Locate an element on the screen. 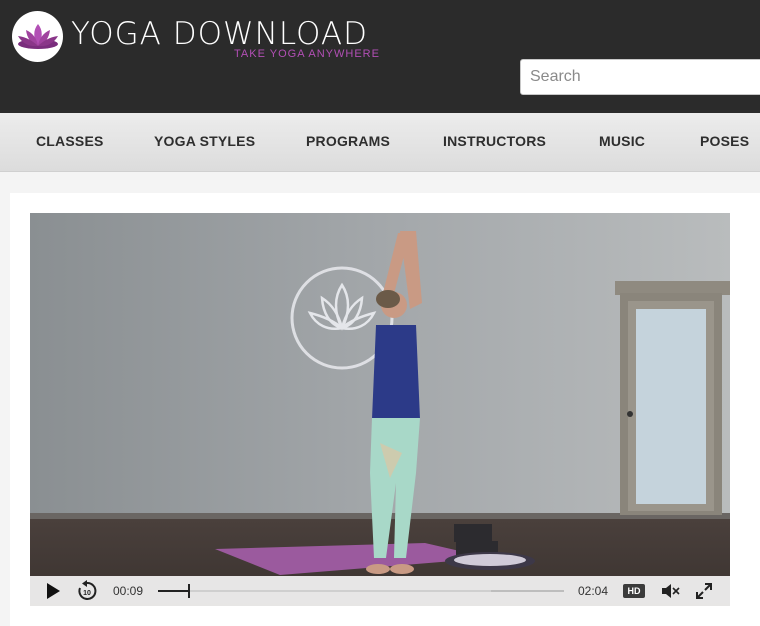 This screenshot has width=760, height=626. current-time: 00:09 is located at coordinates (128, 591).